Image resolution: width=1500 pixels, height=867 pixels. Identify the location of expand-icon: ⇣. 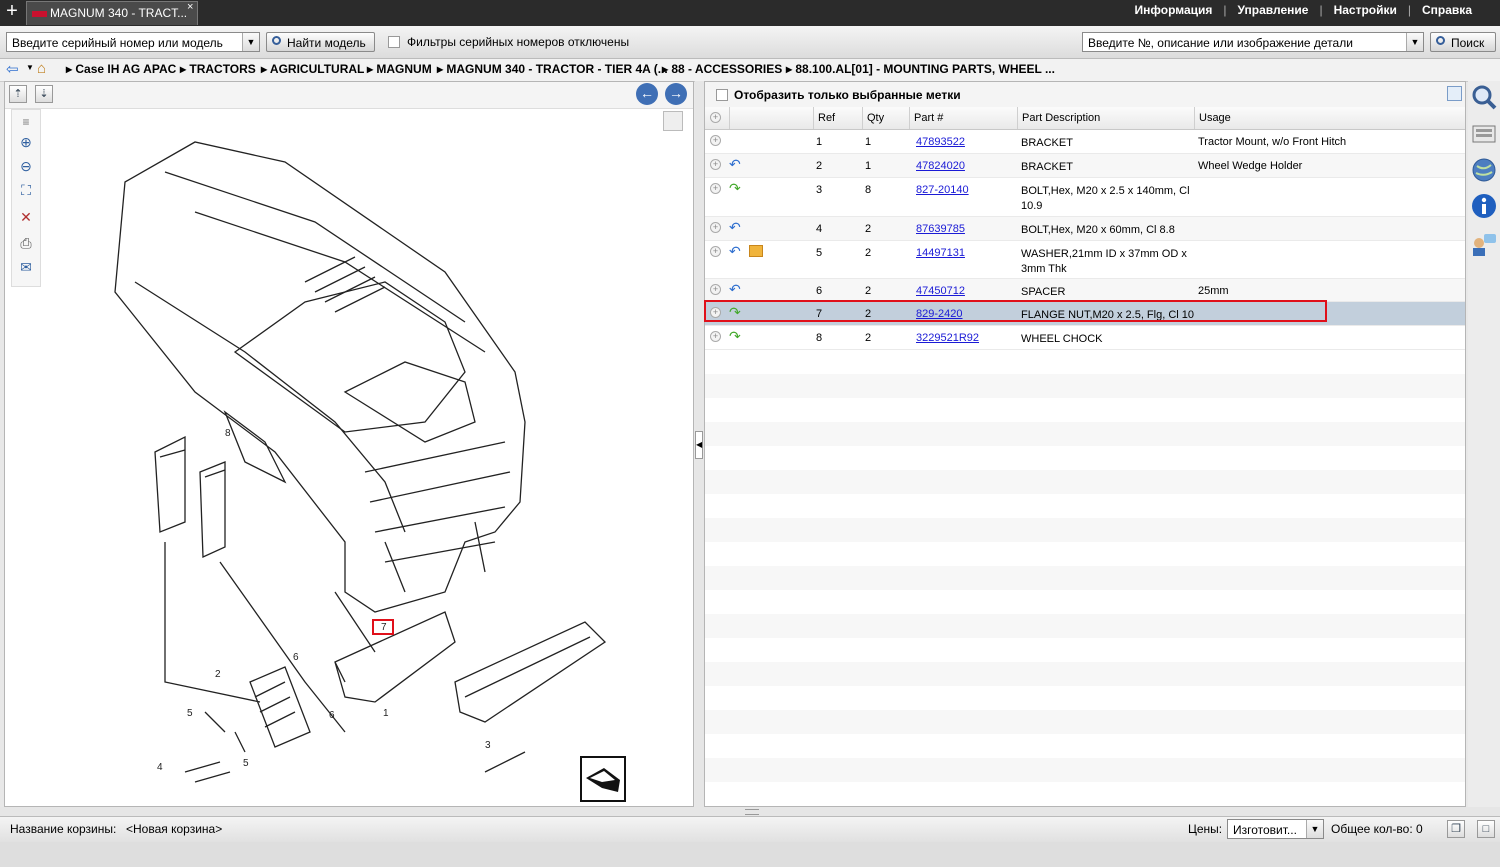
(44, 94).